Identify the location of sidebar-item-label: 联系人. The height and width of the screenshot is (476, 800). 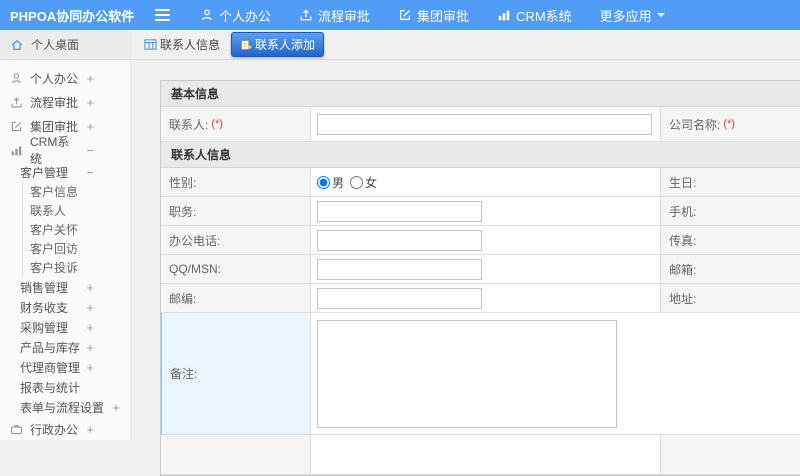
(48, 210).